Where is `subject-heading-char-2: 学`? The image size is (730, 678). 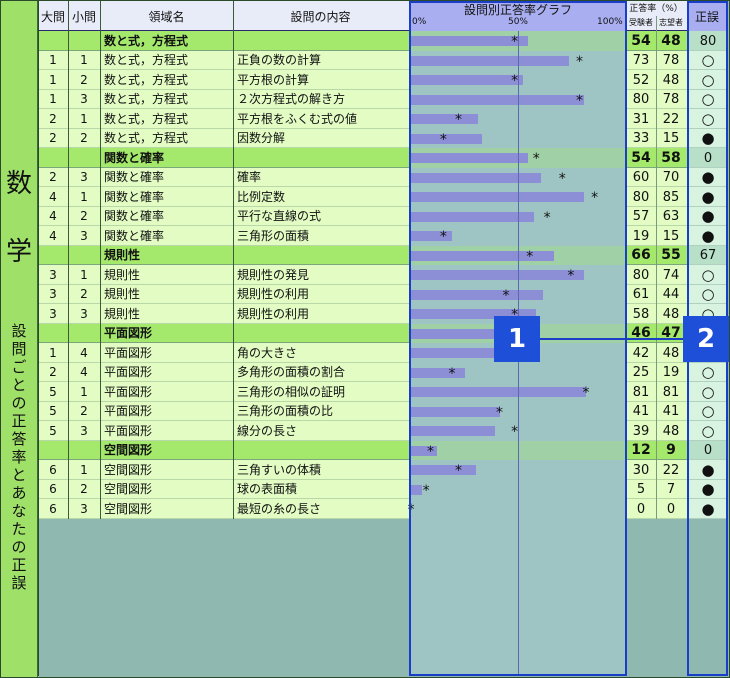 subject-heading-char-2: 学 is located at coordinates (18, 252).